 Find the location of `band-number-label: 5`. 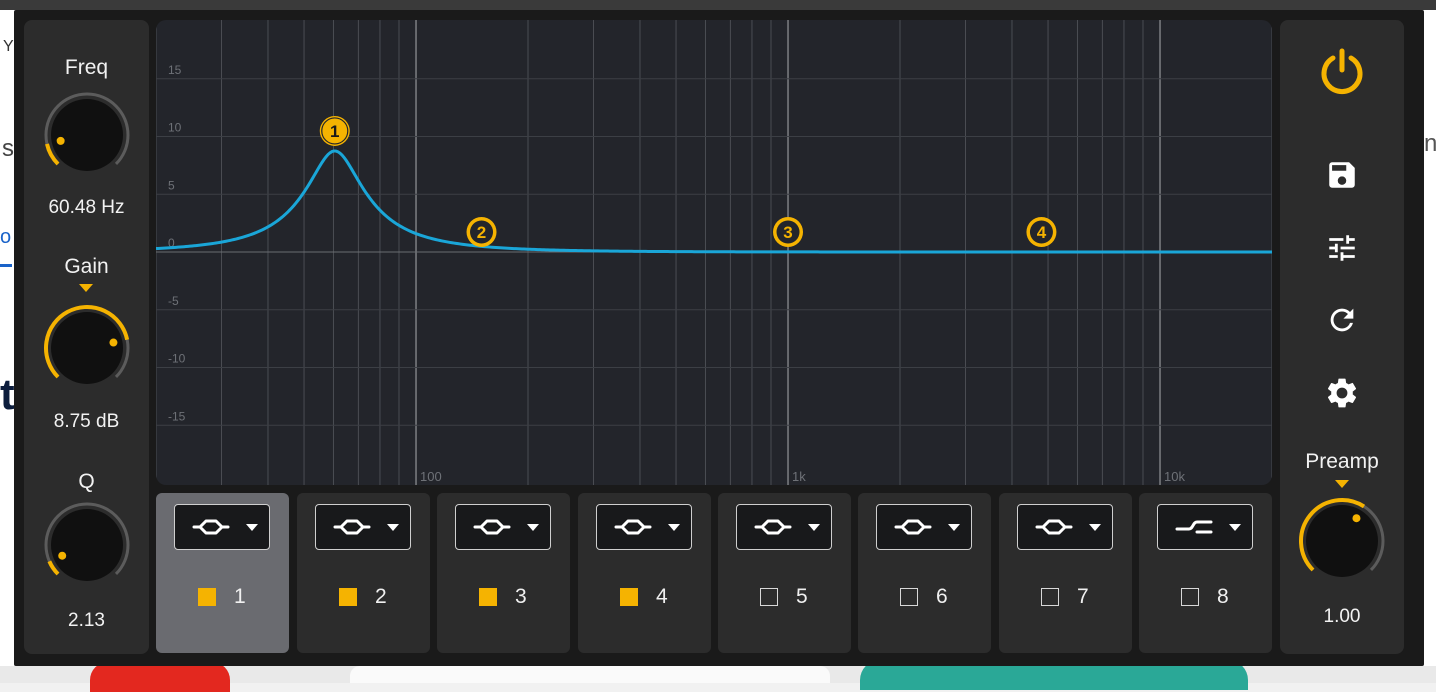

band-number-label: 5 is located at coordinates (802, 596).